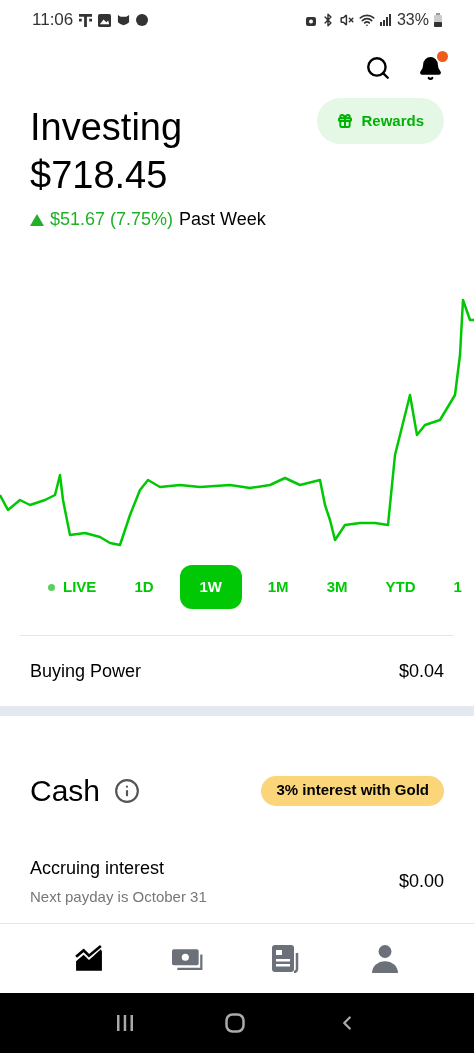 Image resolution: width=474 pixels, height=1053 pixels. I want to click on interest-value: $0.00, so click(421, 882).